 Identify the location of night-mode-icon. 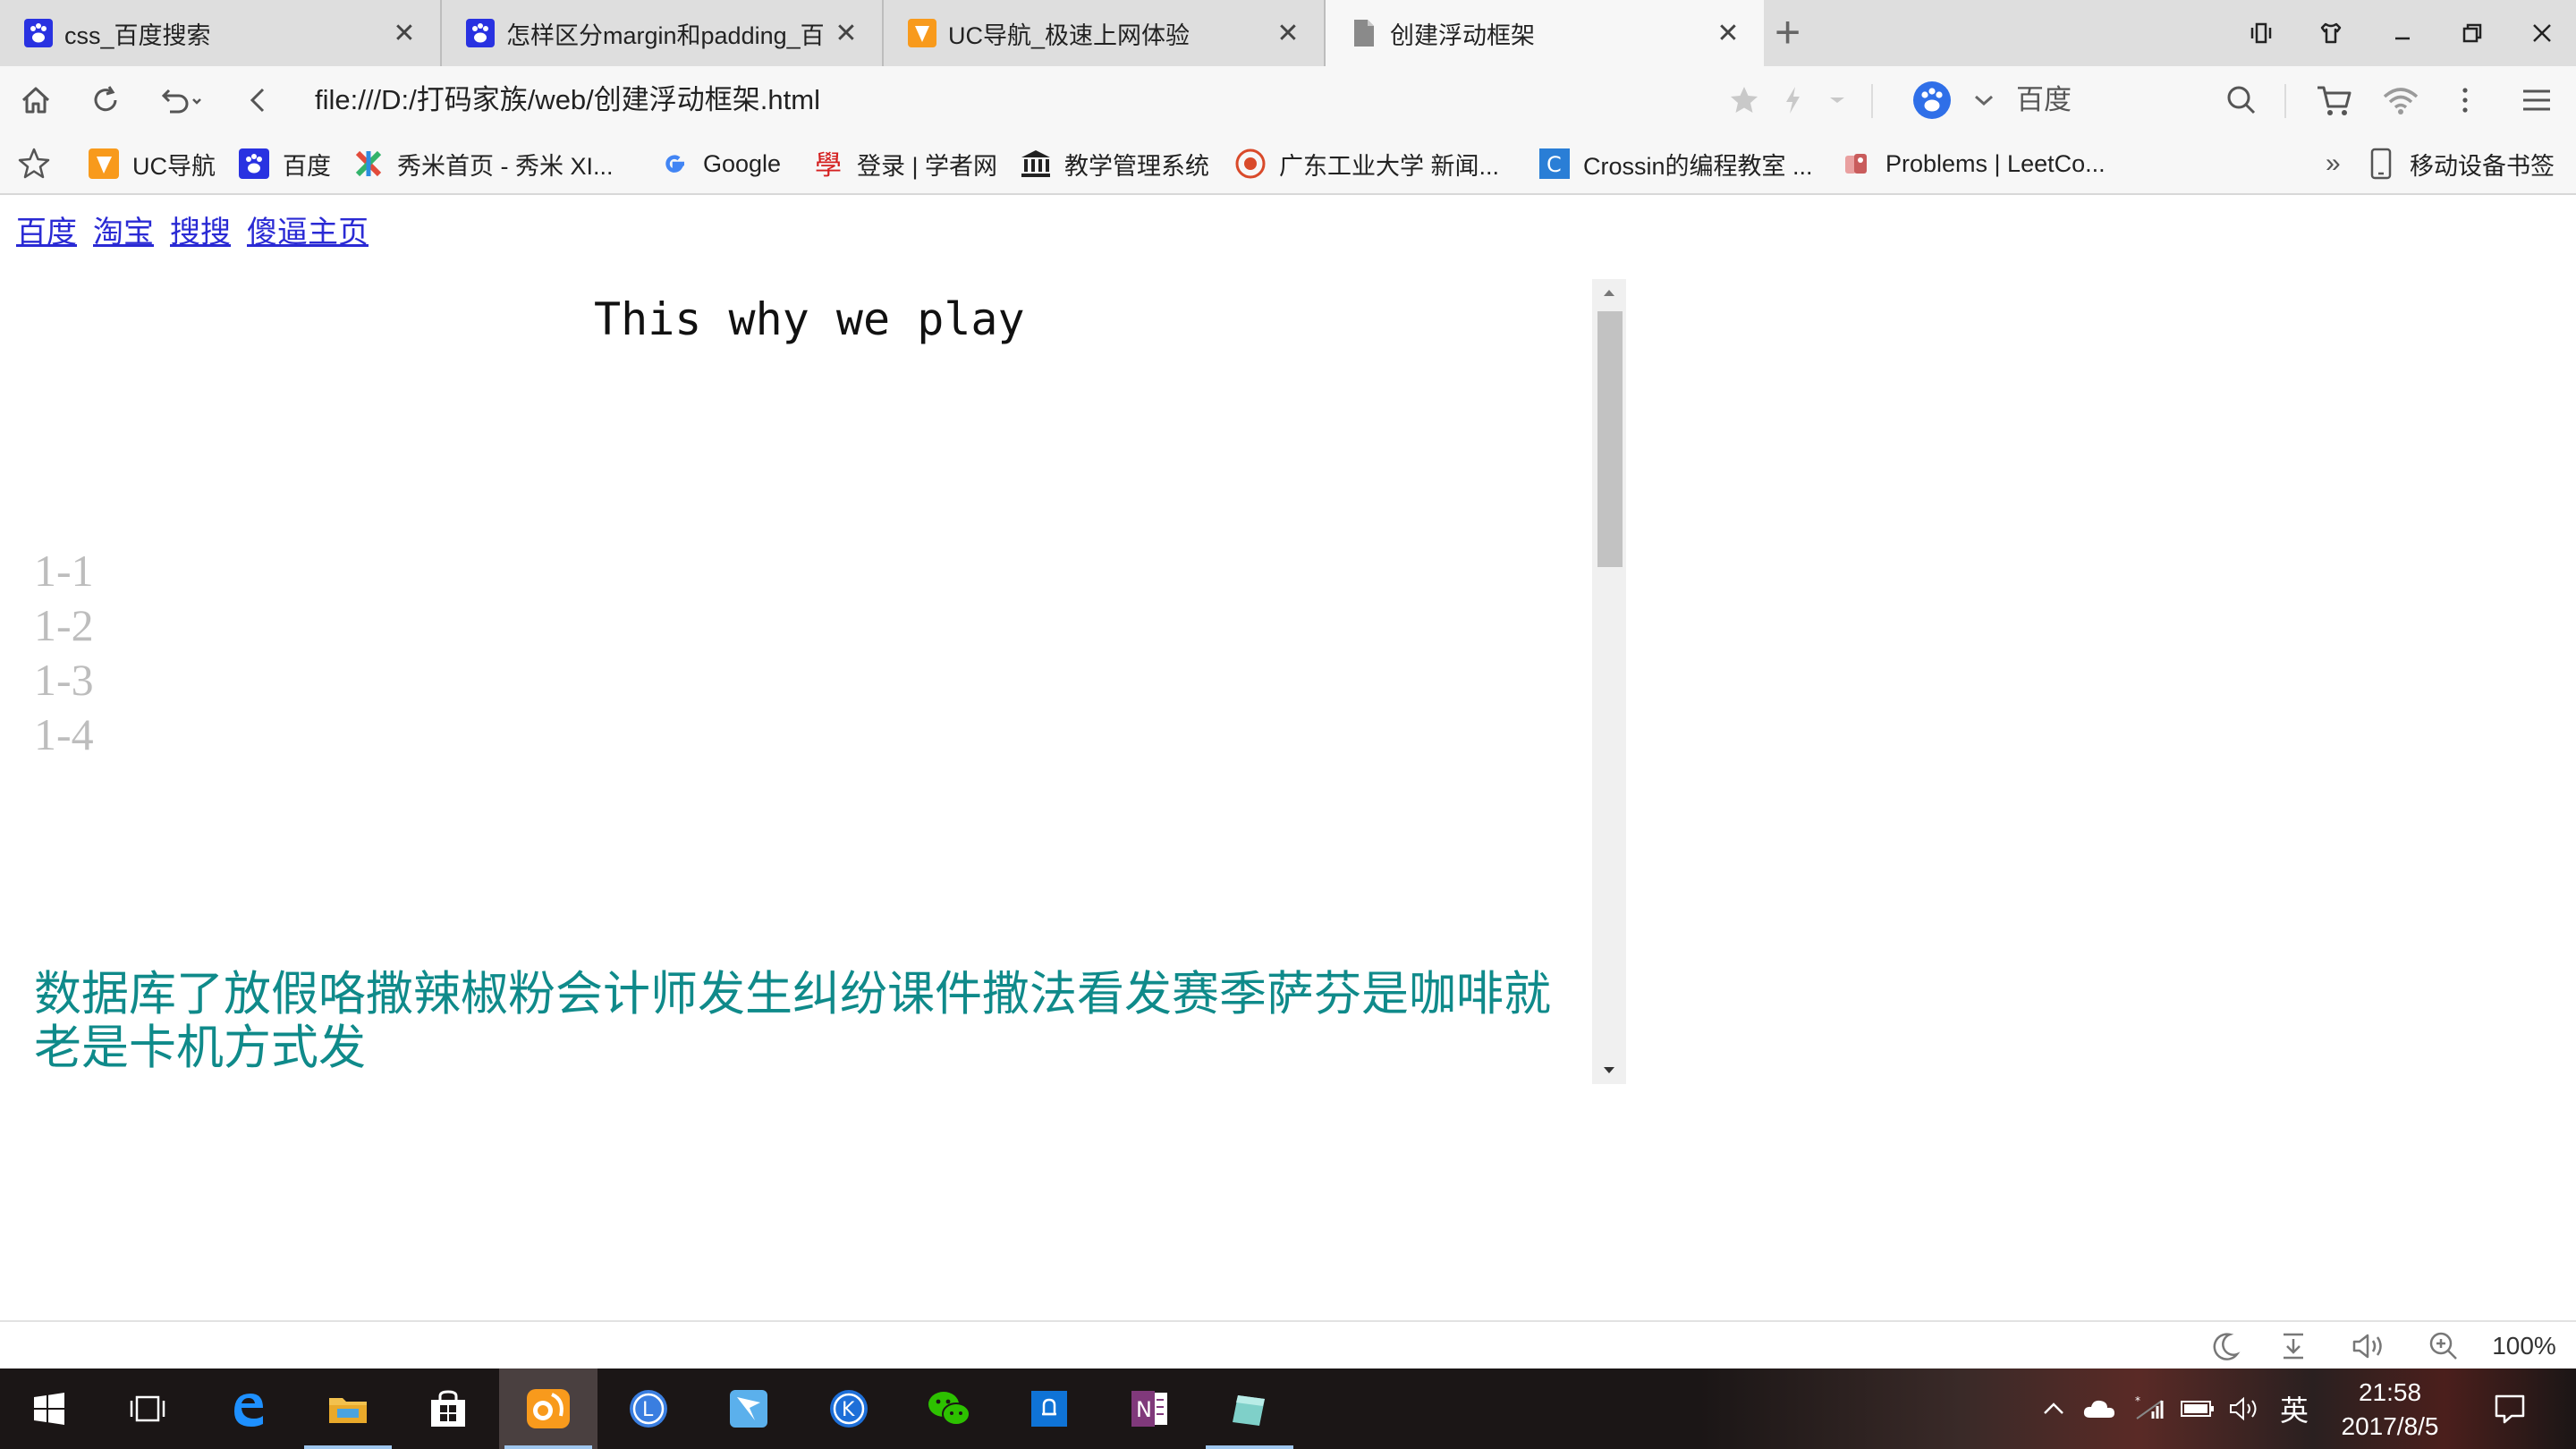
(2225, 1346).